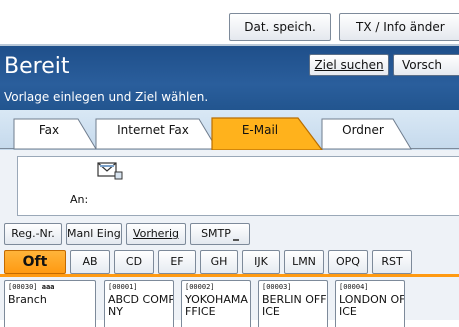  Describe the element at coordinates (304, 262) in the screenshot. I see `index-tab-lmn: LMN` at that location.